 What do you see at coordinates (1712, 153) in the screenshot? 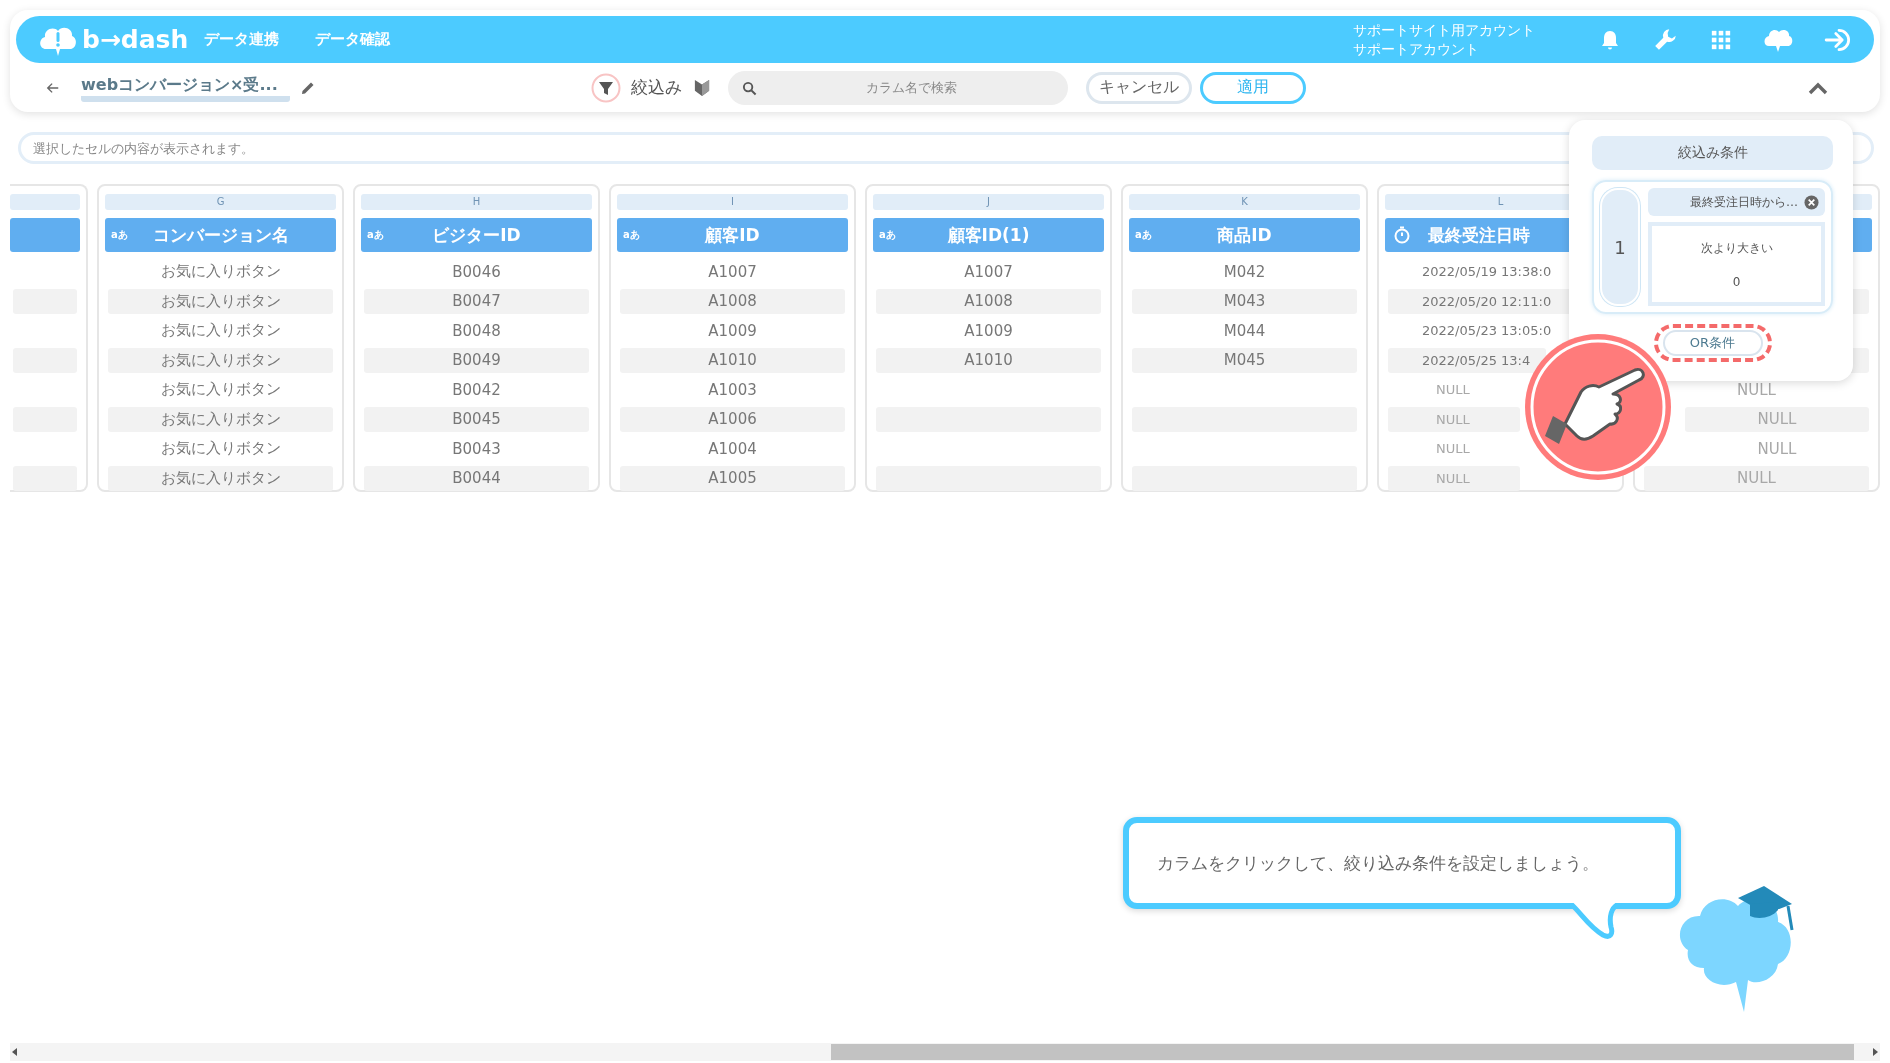
I see `panel-title: 絞込み条件` at bounding box center [1712, 153].